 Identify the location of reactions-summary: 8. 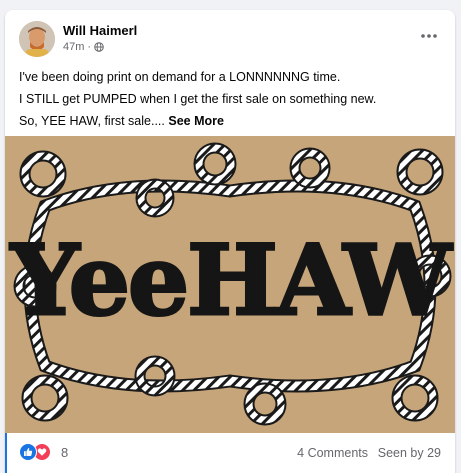
(43, 452).